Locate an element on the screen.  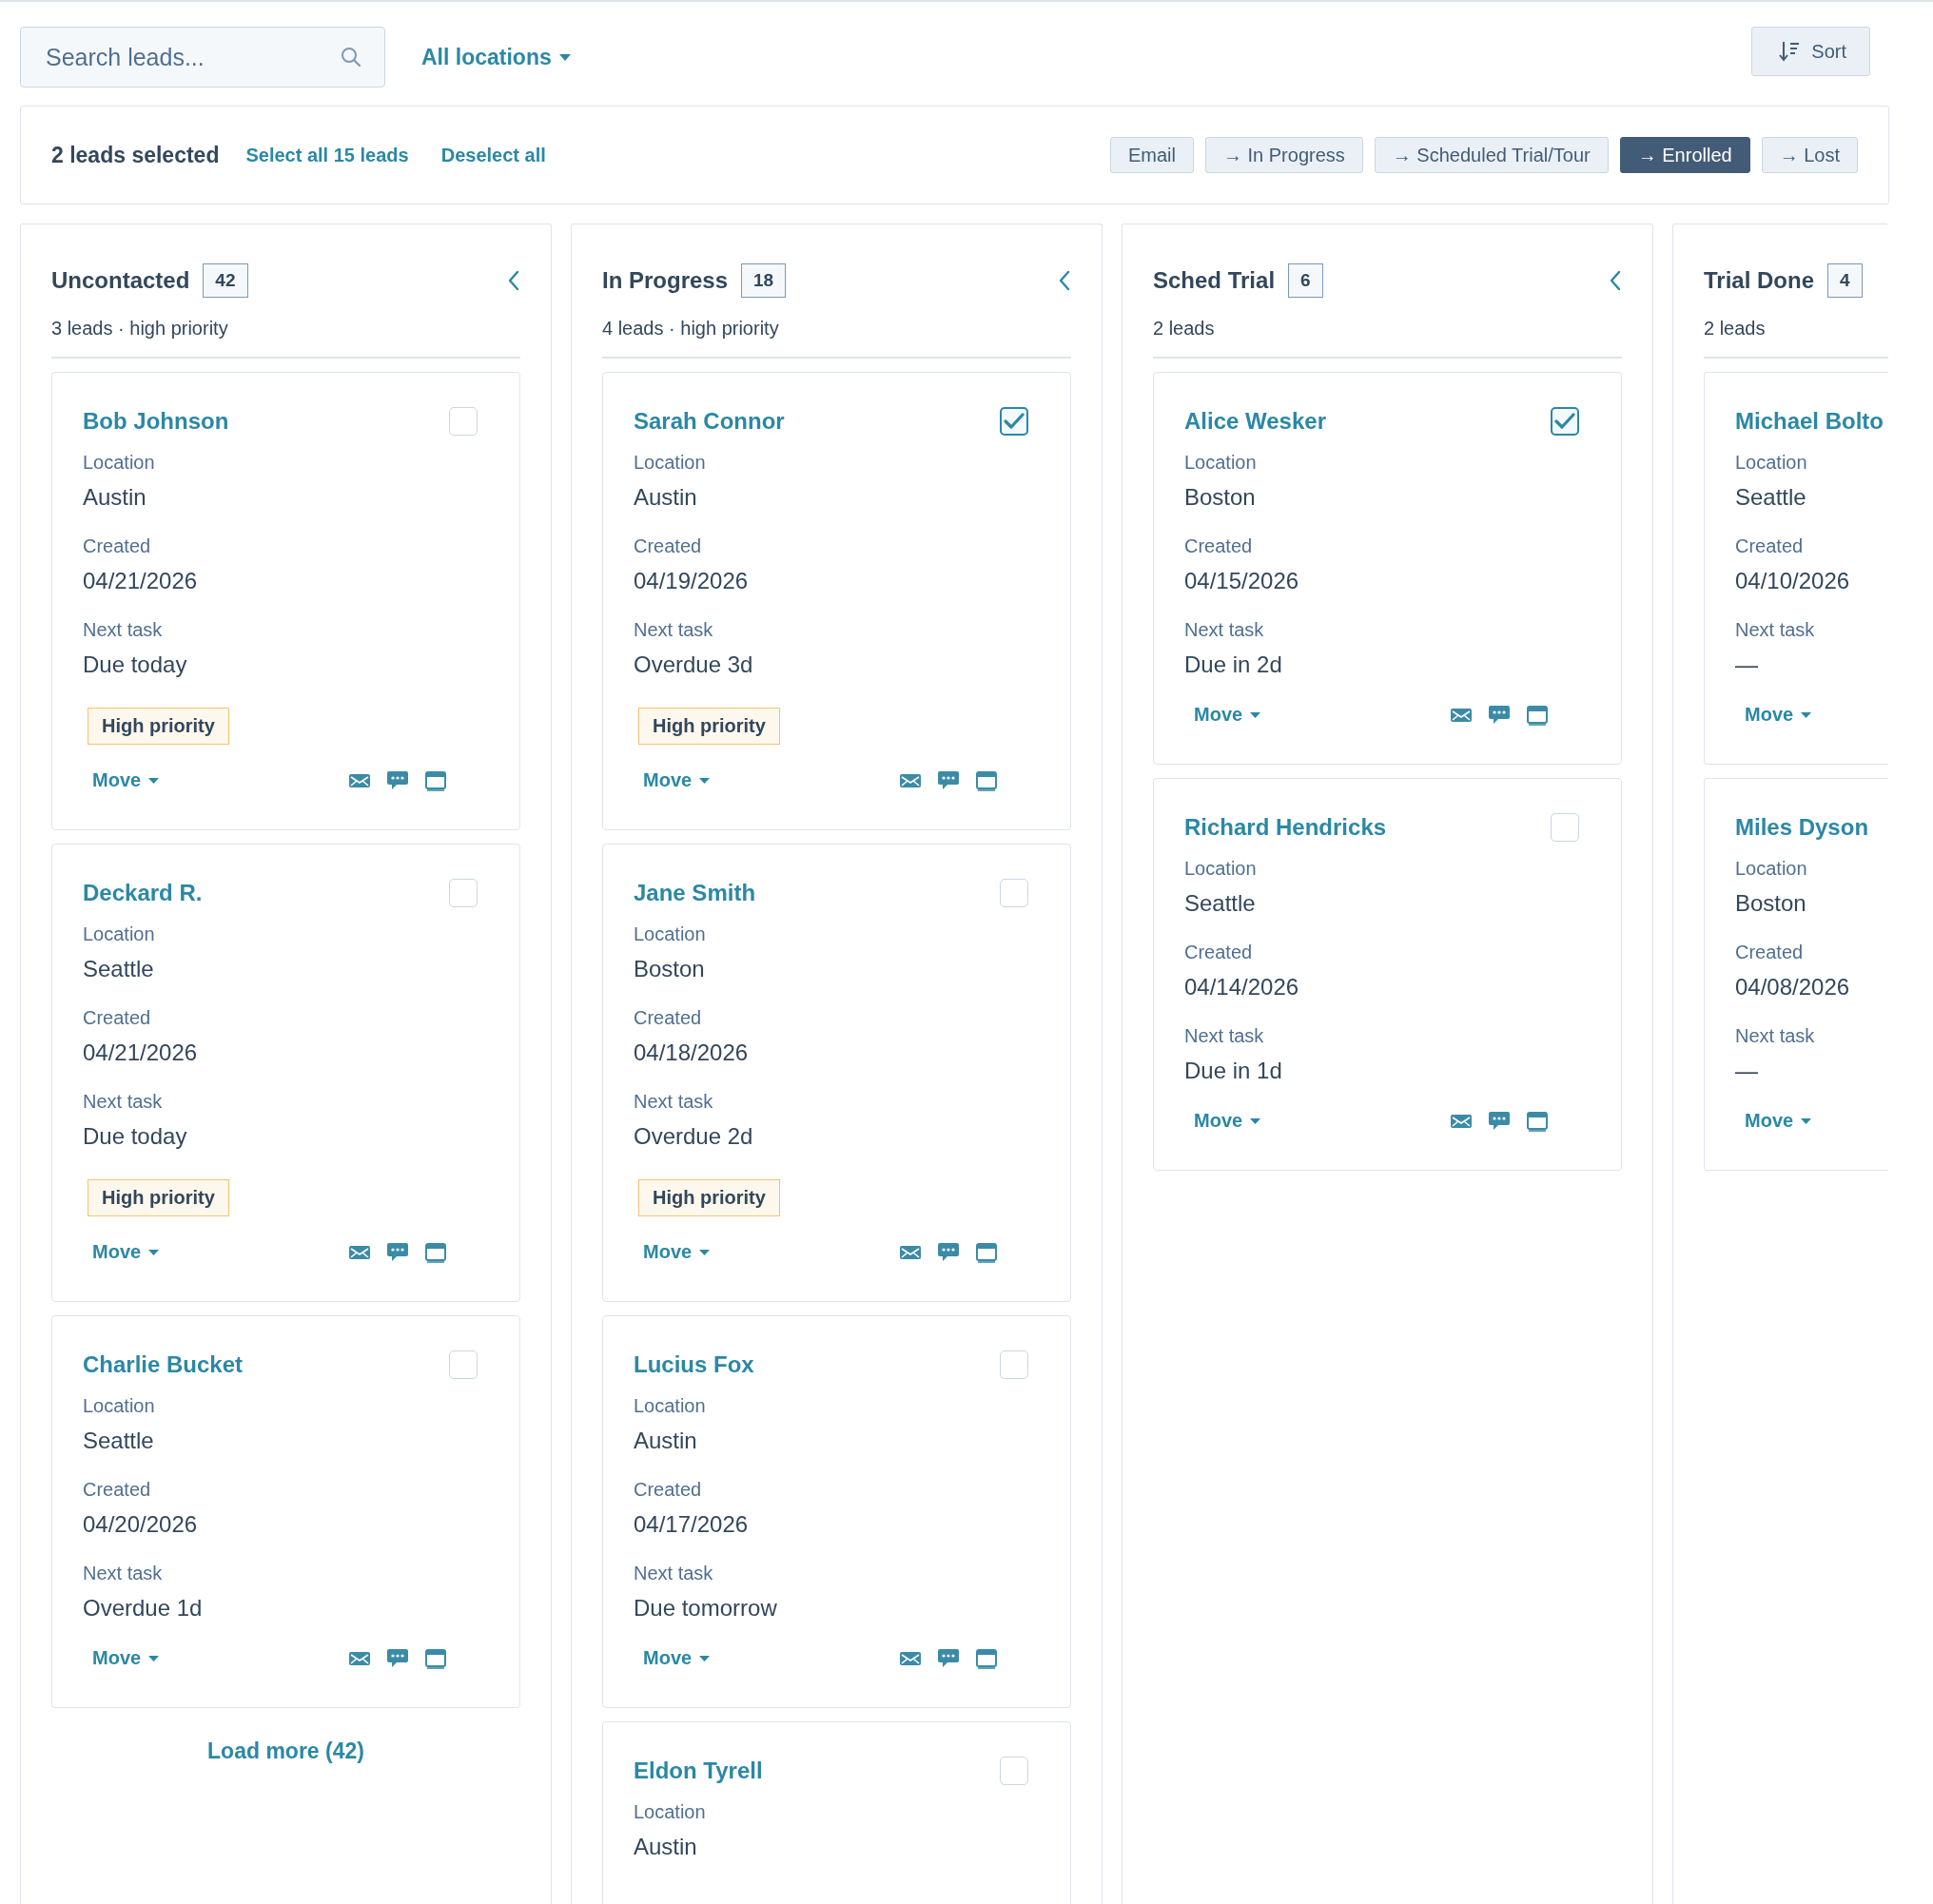
lead-name-link: Michael Bolto is located at coordinates (1810, 421).